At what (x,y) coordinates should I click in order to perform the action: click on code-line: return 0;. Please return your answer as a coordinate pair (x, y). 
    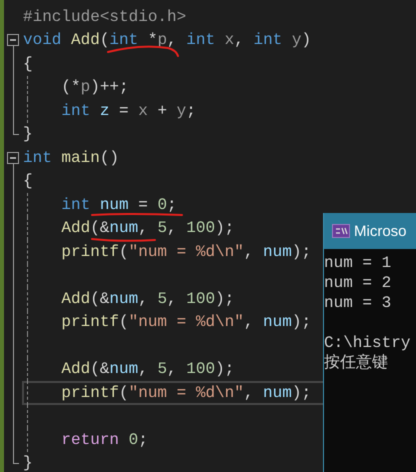
    Looking at the image, I should click on (104, 440).